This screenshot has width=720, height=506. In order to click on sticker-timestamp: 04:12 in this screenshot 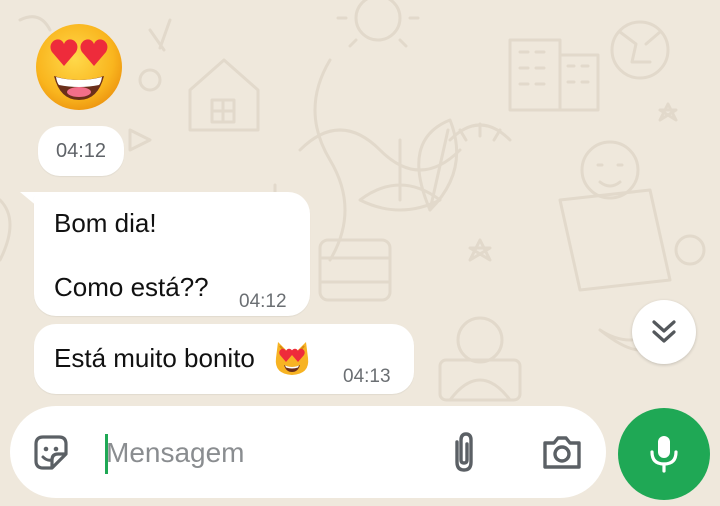, I will do `click(81, 151)`.